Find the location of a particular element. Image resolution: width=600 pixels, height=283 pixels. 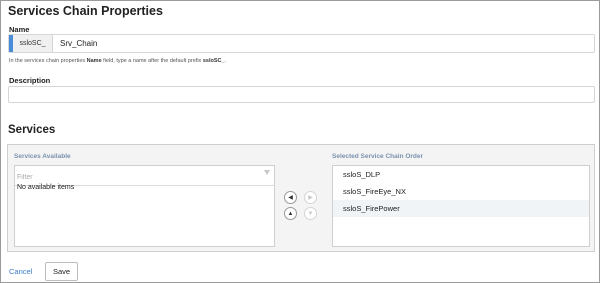

arrow-down-icon: ▼ is located at coordinates (310, 213).